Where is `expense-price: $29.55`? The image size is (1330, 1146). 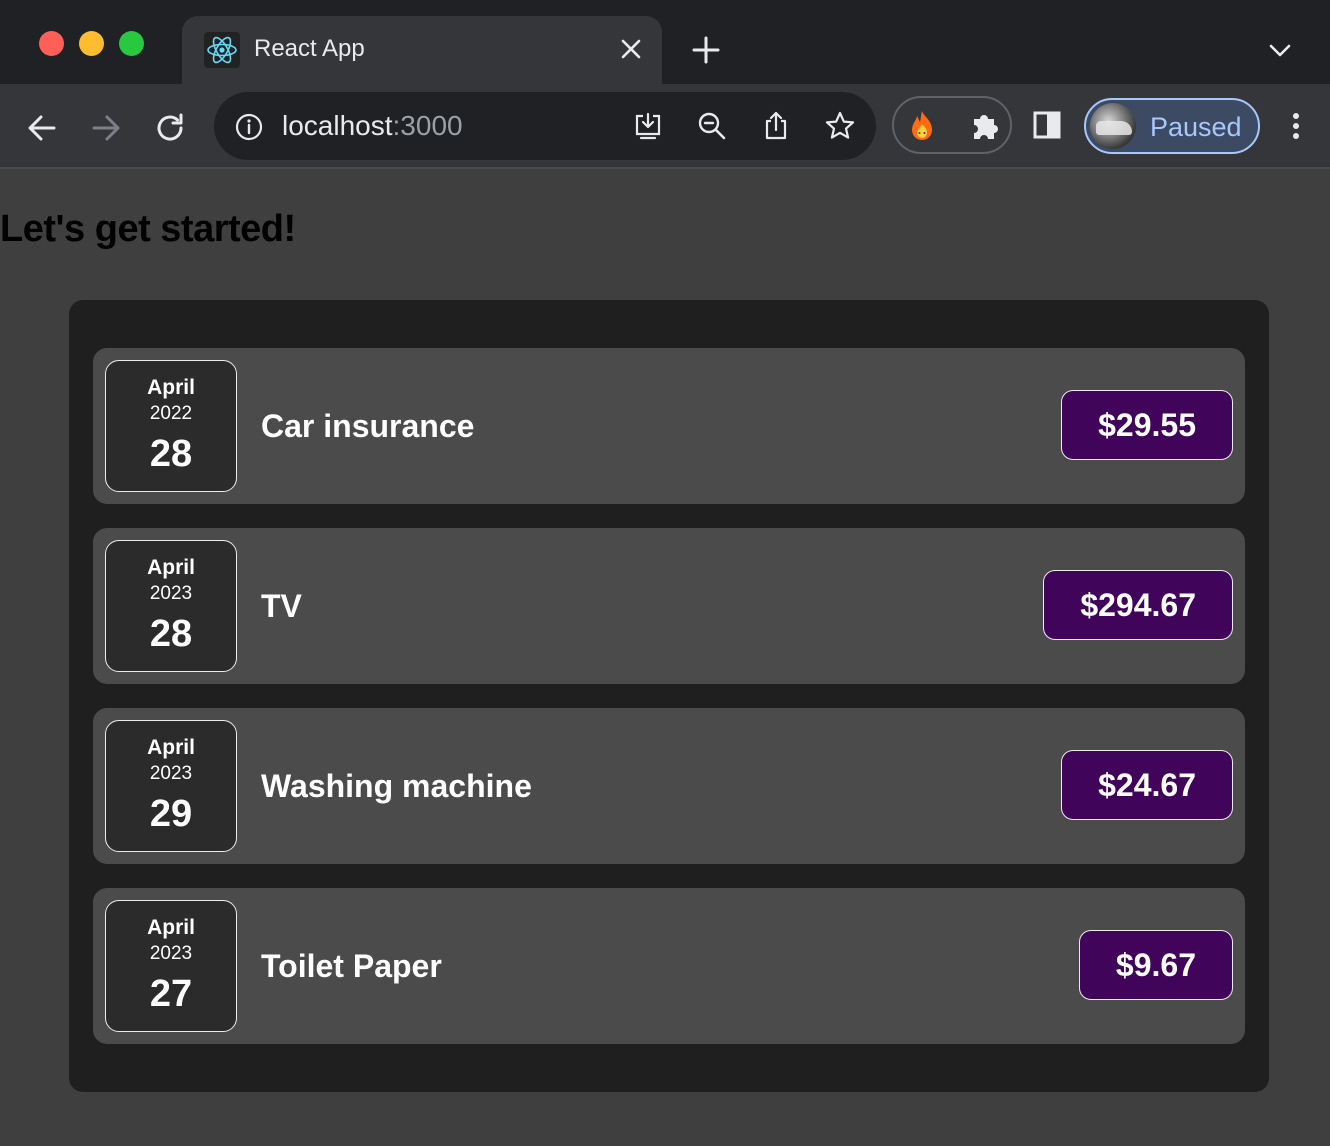 expense-price: $29.55 is located at coordinates (1147, 425).